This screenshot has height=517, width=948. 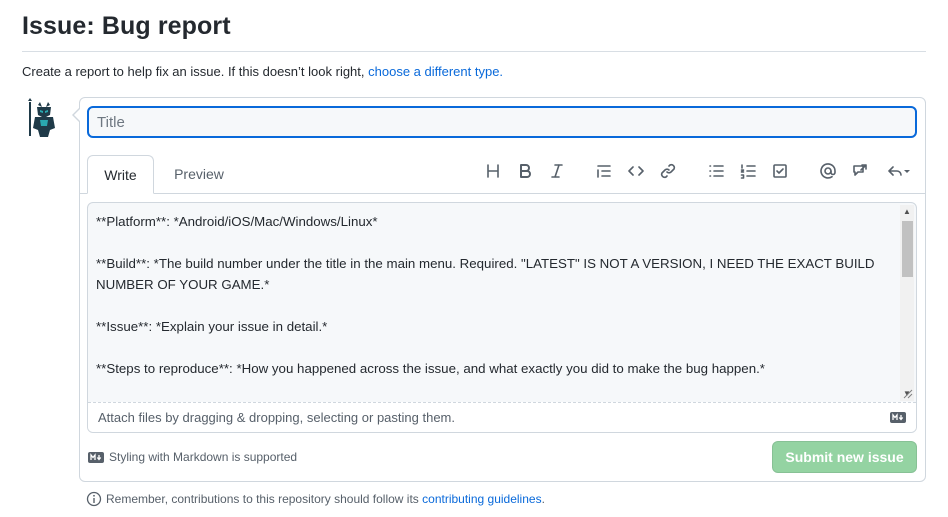 What do you see at coordinates (493, 171) in the screenshot?
I see `heading-icon` at bounding box center [493, 171].